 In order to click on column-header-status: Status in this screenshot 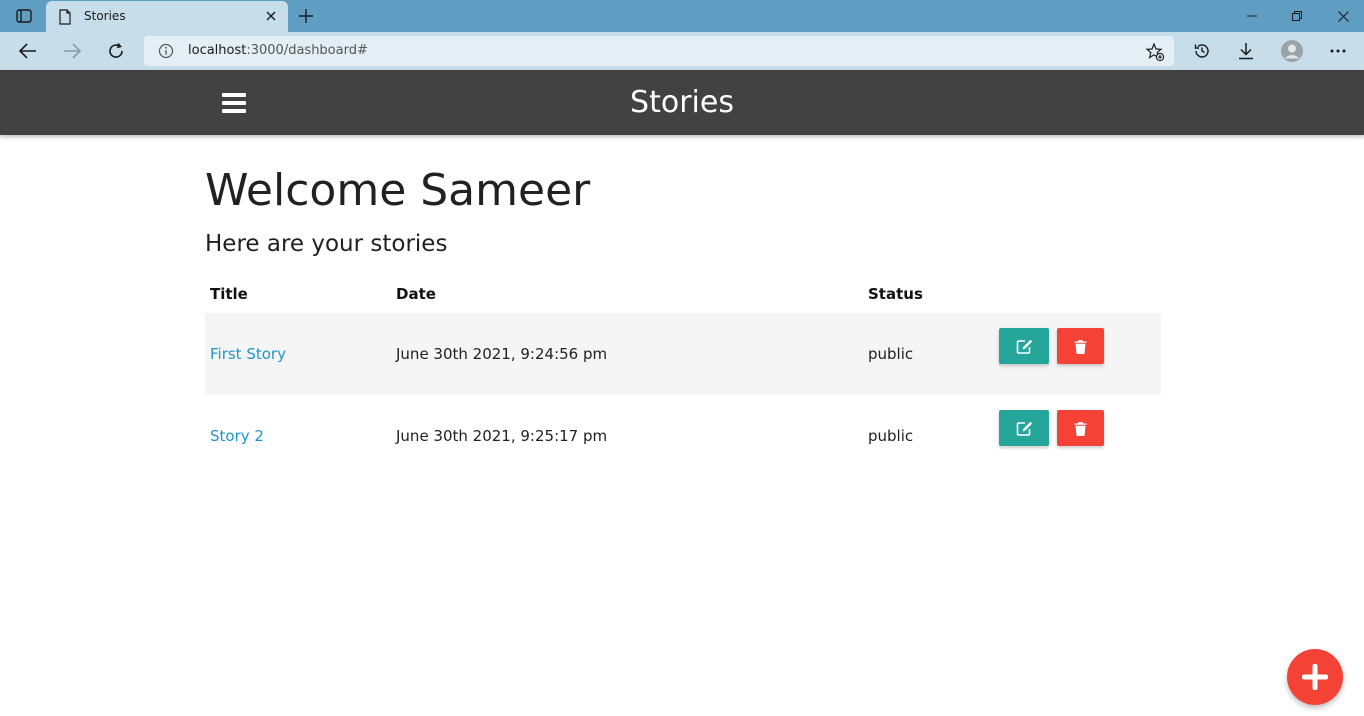, I will do `click(895, 294)`.